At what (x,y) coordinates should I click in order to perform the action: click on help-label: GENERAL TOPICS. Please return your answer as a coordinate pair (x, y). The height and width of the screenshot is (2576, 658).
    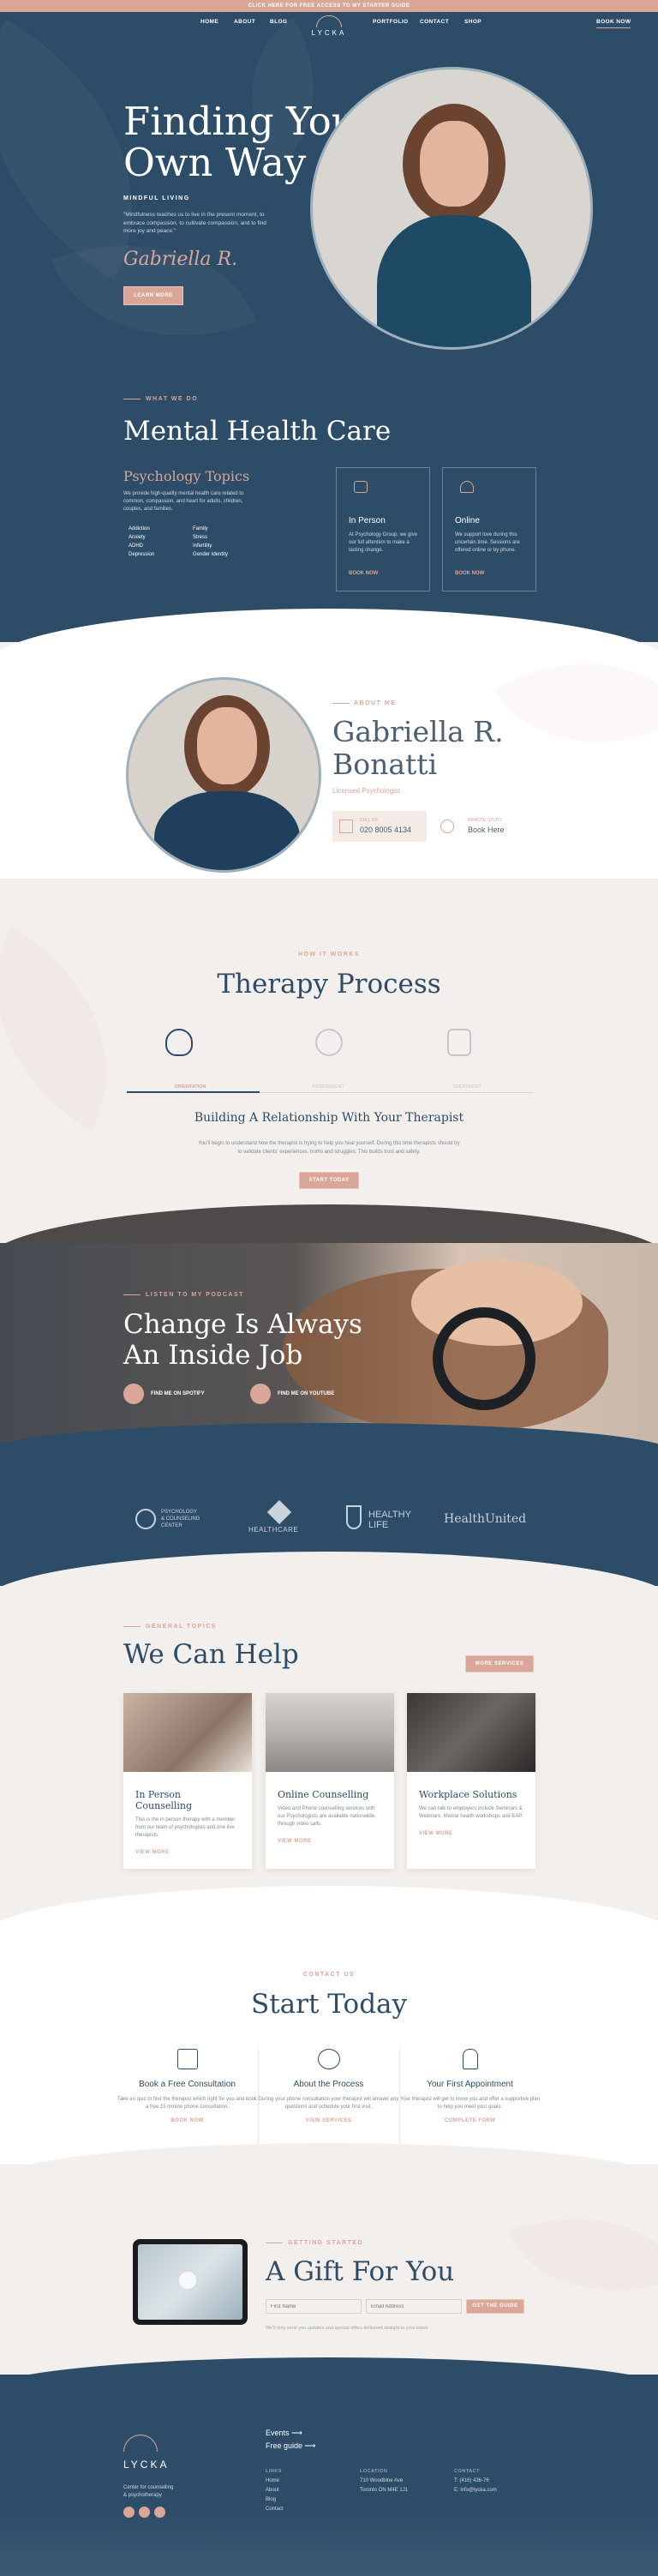
    Looking at the image, I should click on (181, 1627).